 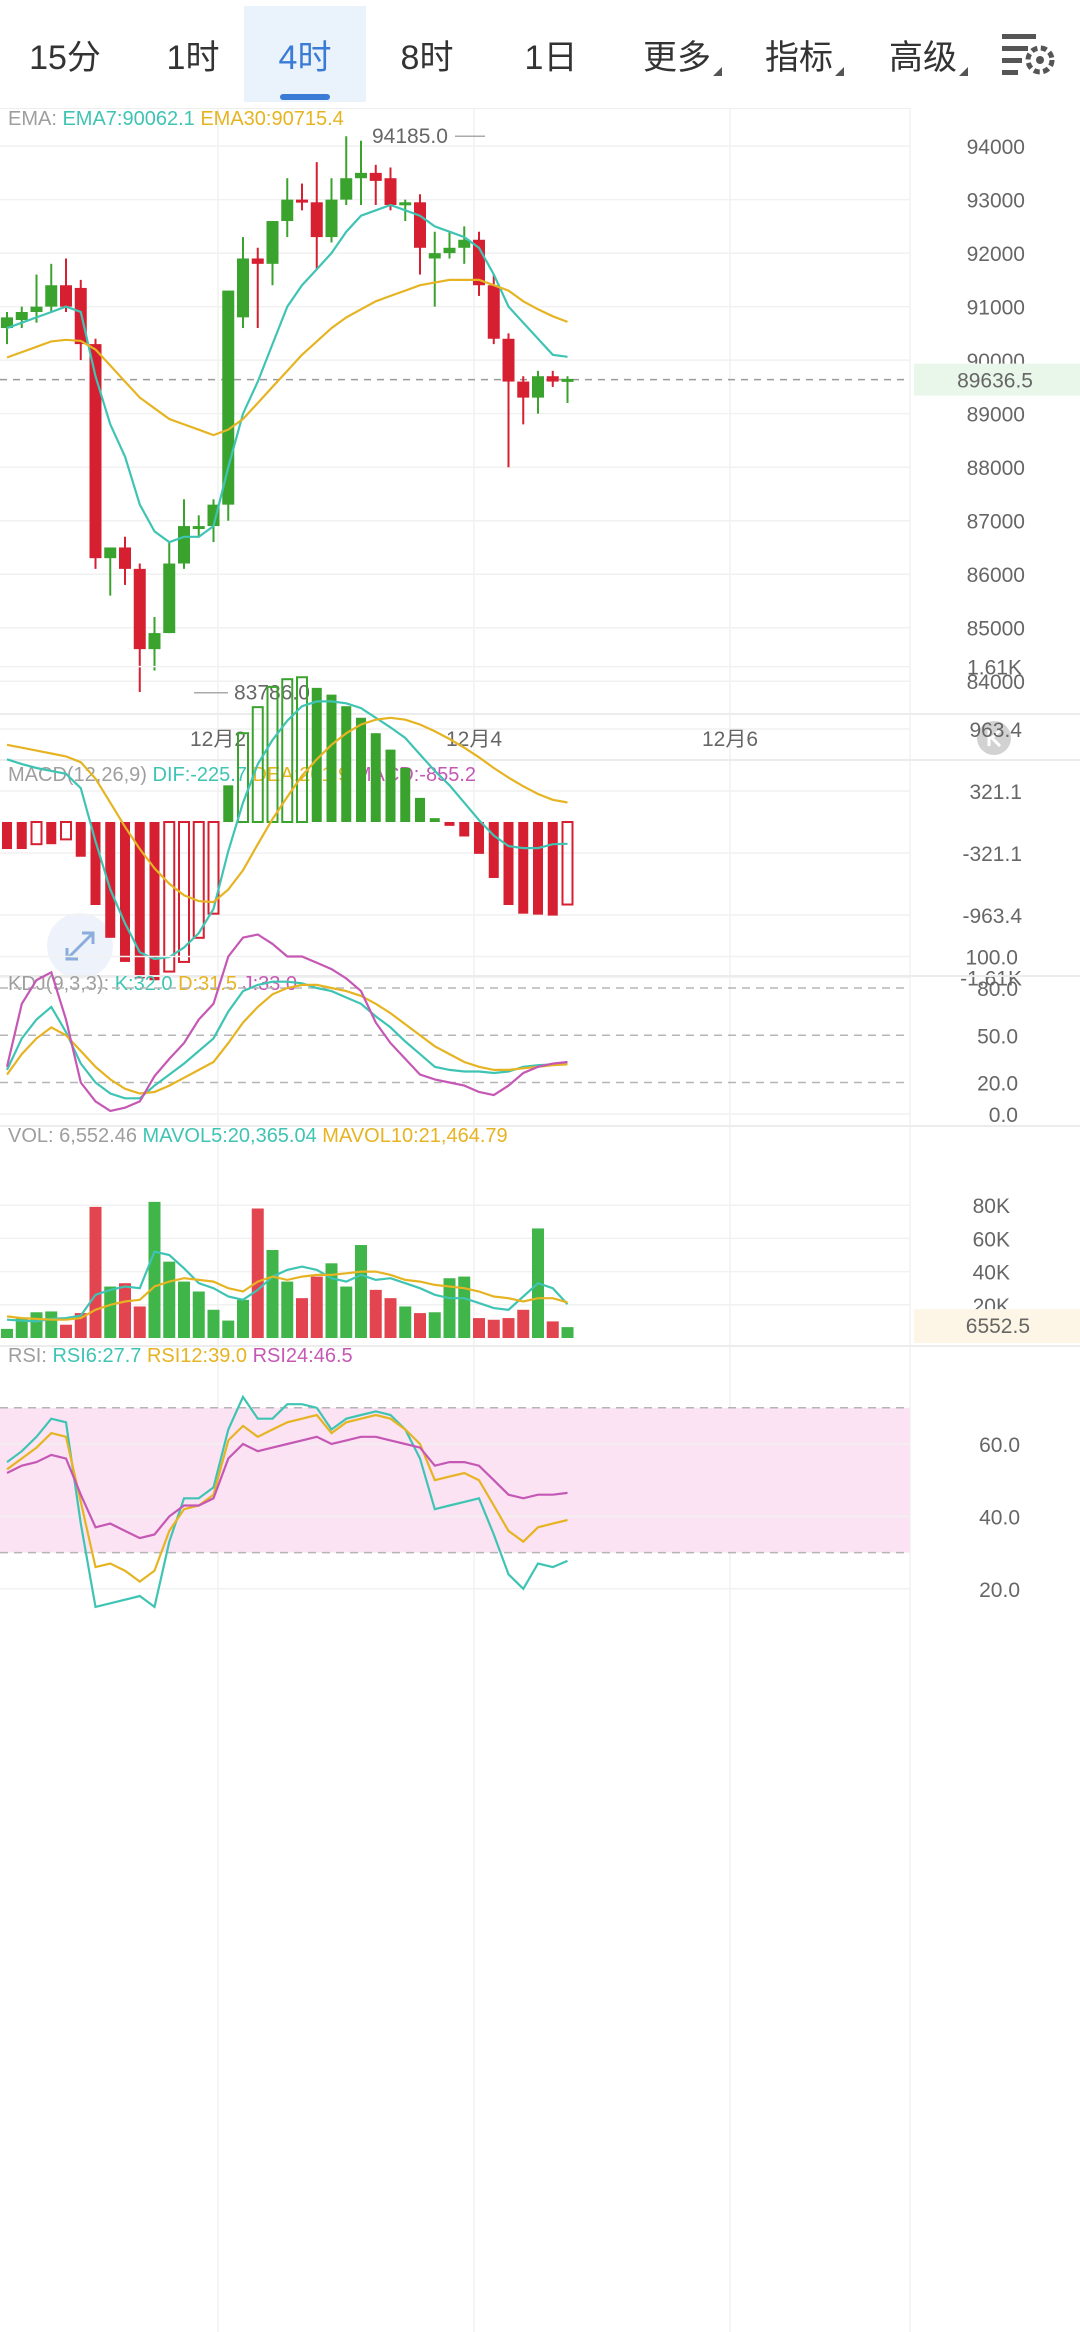 I want to click on tab-2: 4时, so click(x=305, y=54).